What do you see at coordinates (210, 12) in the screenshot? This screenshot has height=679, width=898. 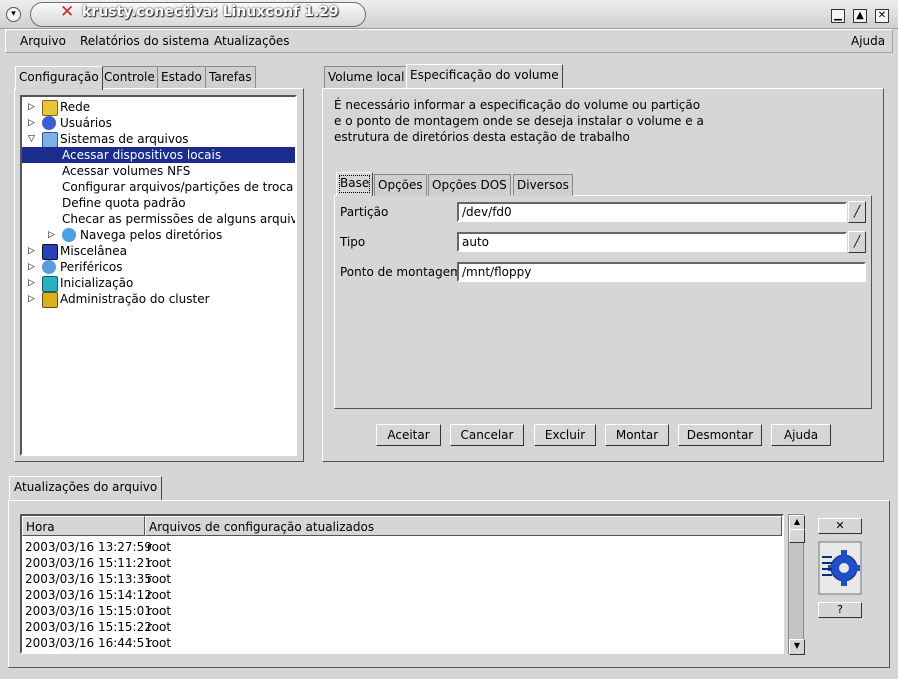 I see `window-title: krusty.conectiva: Linuxconf 1.29` at bounding box center [210, 12].